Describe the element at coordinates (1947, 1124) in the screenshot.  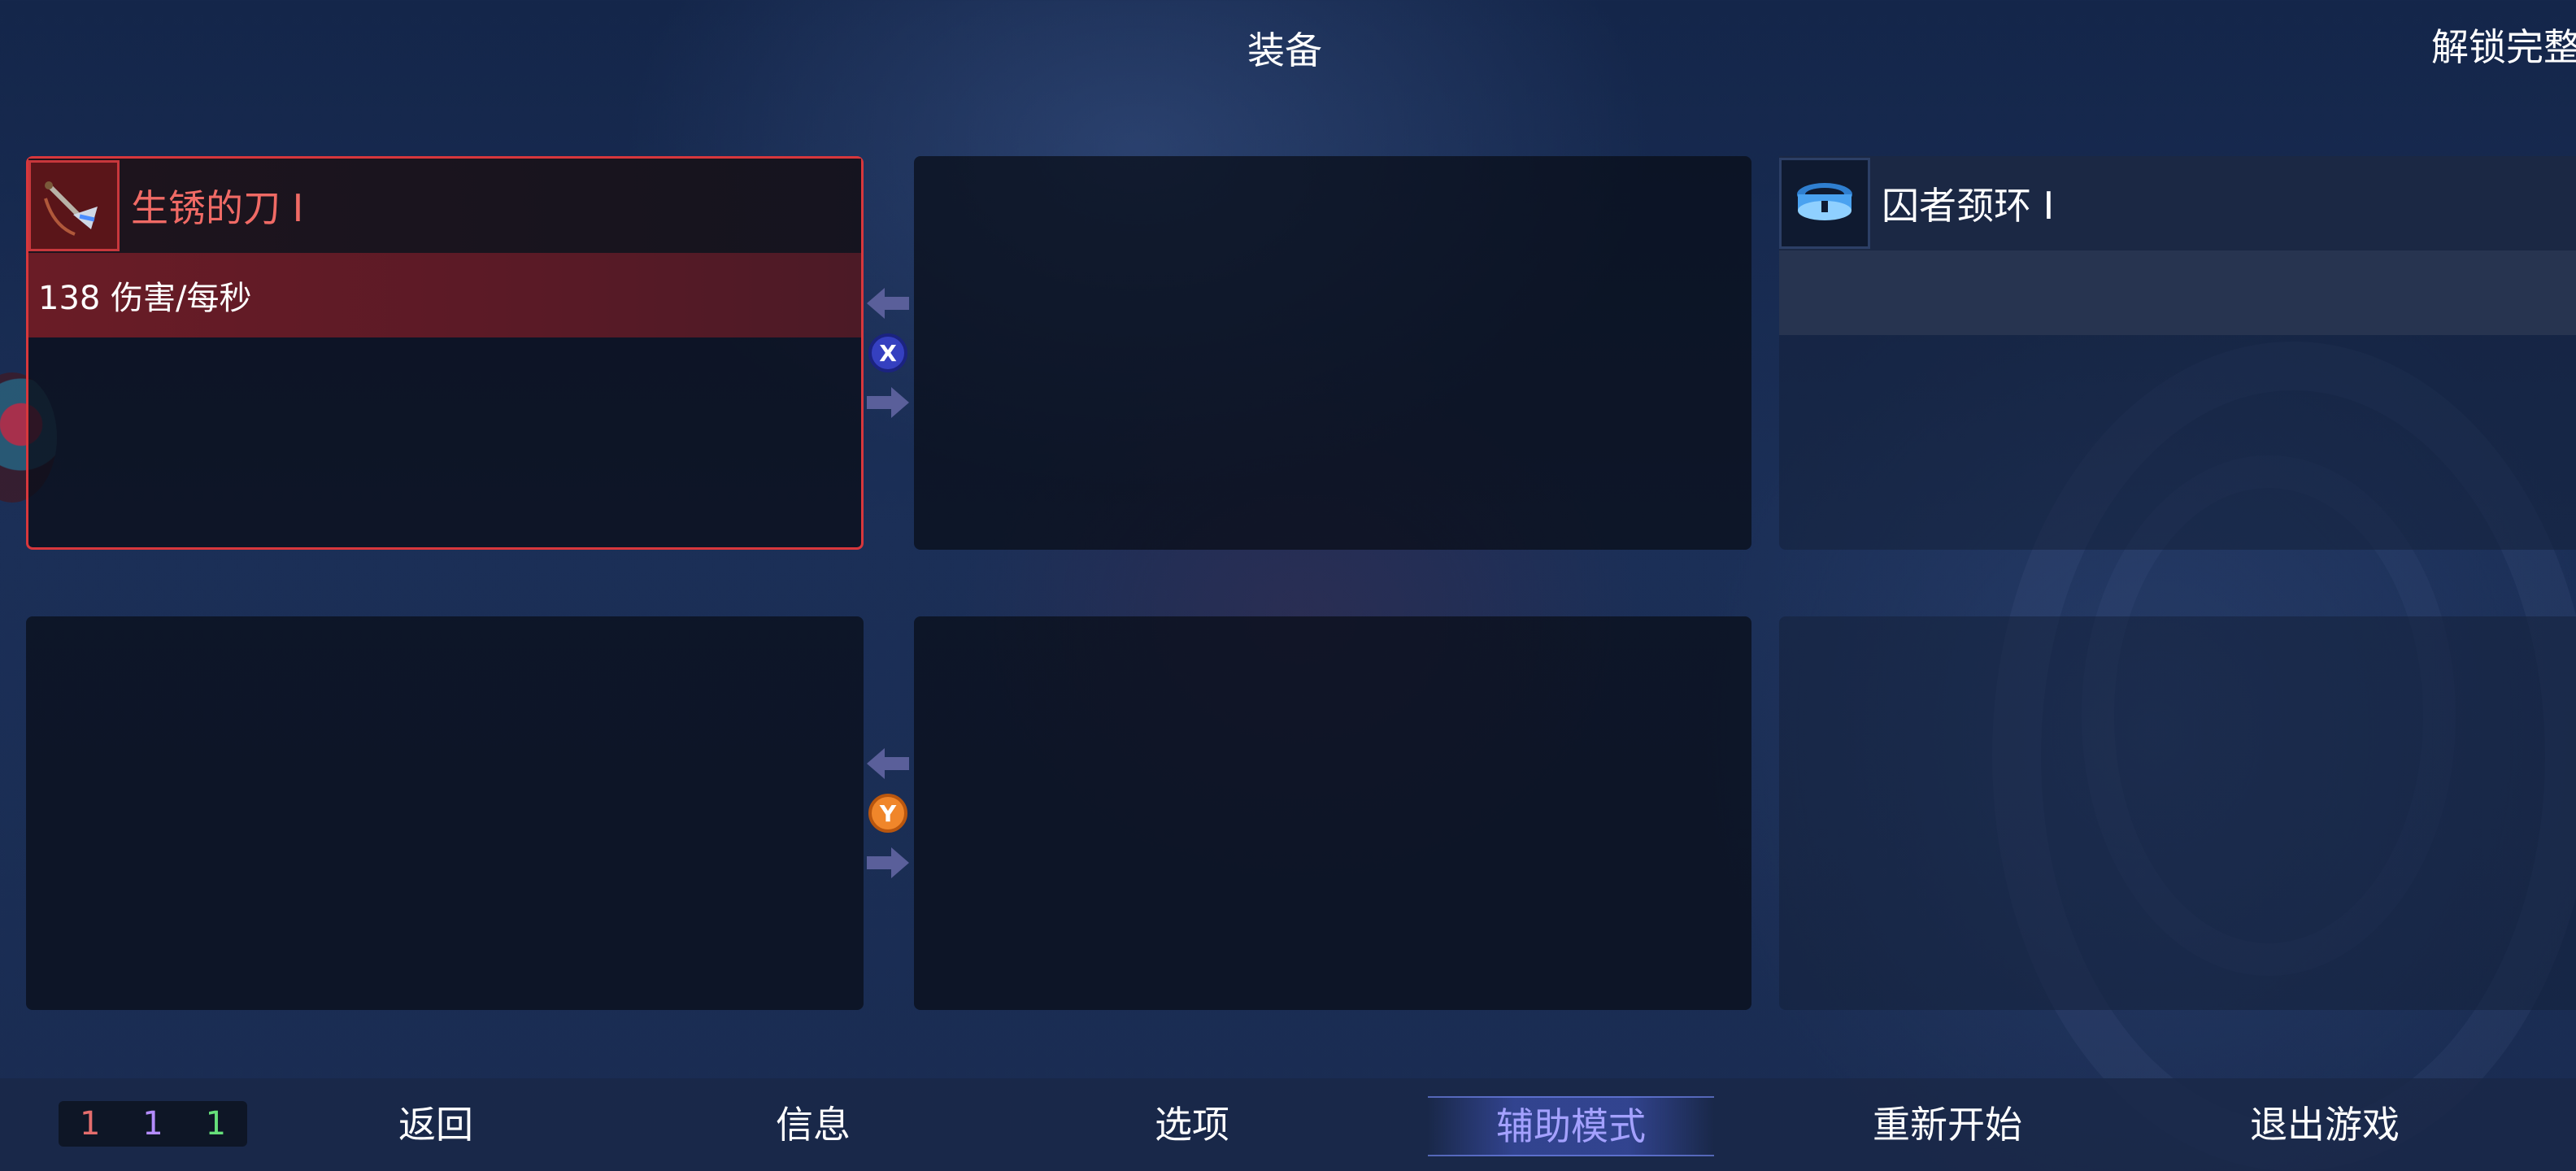
I see `restart-button: 重新开始` at that location.